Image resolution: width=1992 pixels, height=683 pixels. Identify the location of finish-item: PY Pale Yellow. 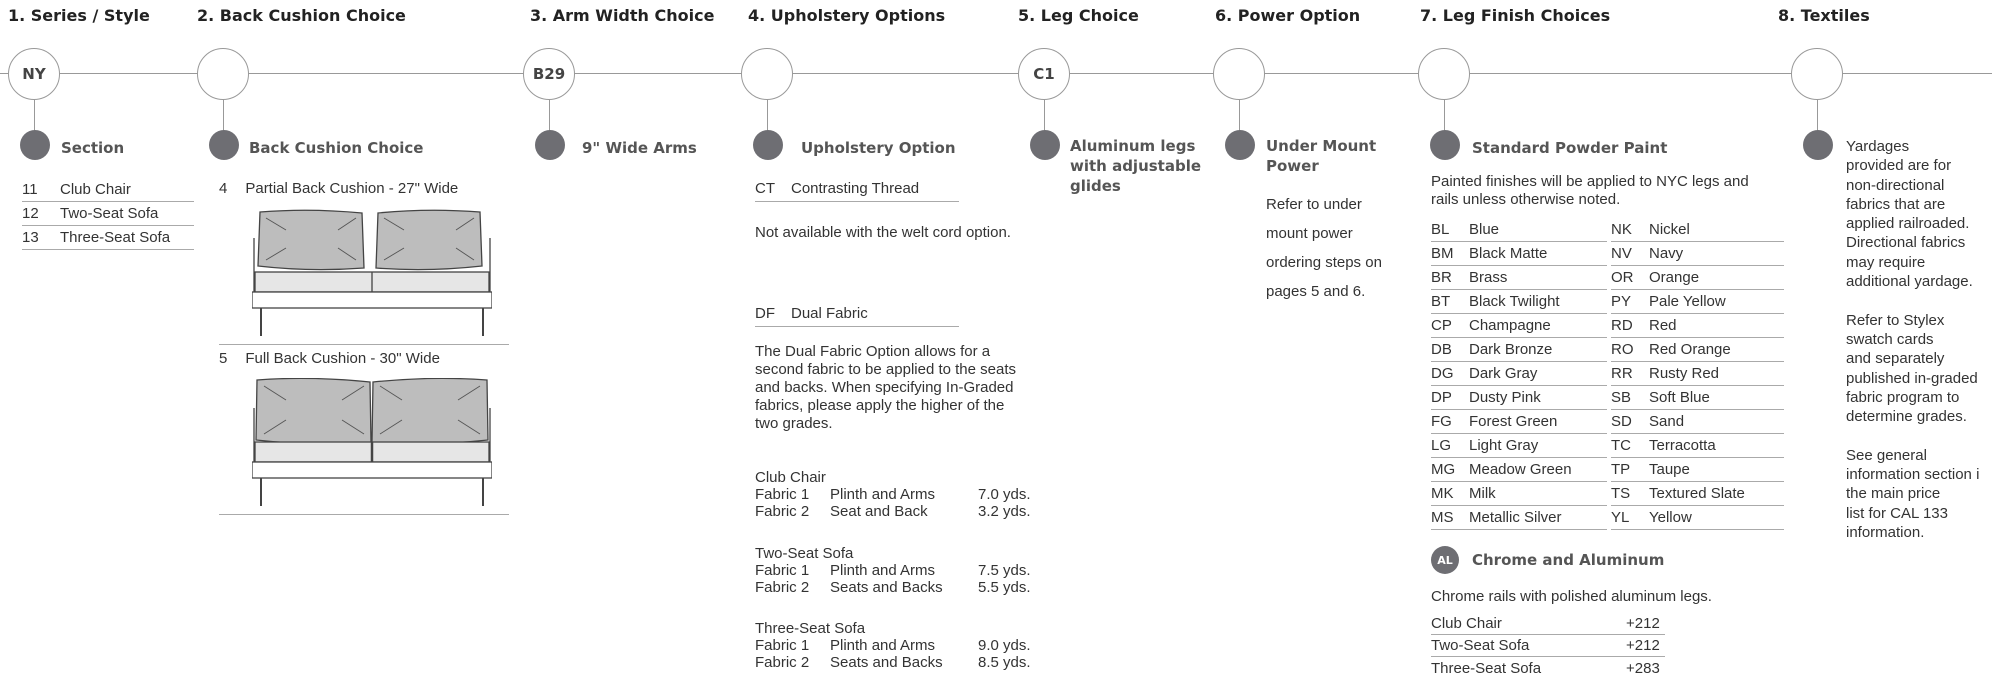
(1697, 302).